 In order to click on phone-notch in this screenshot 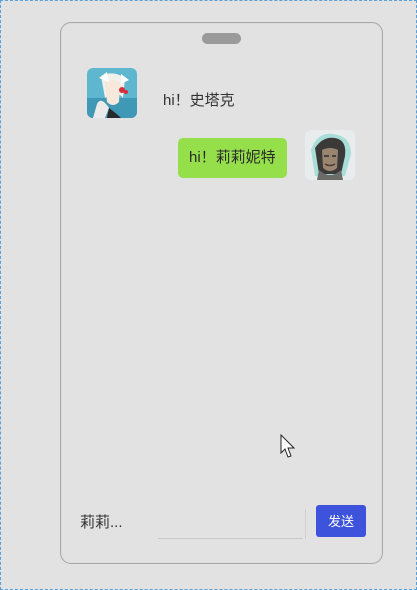, I will do `click(221, 38)`.